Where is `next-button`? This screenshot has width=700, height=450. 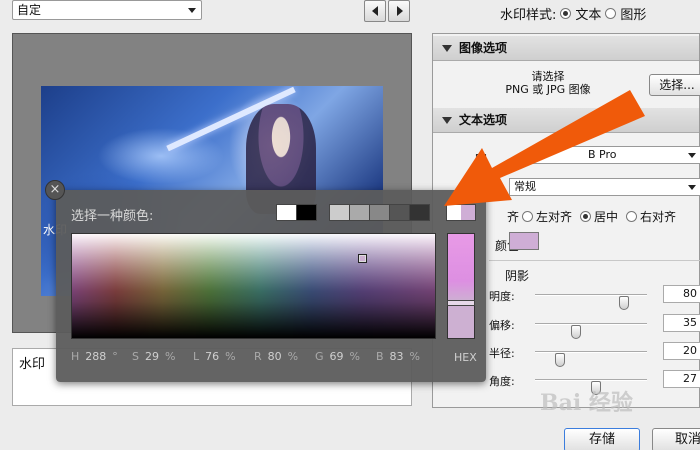
next-button is located at coordinates (399, 11).